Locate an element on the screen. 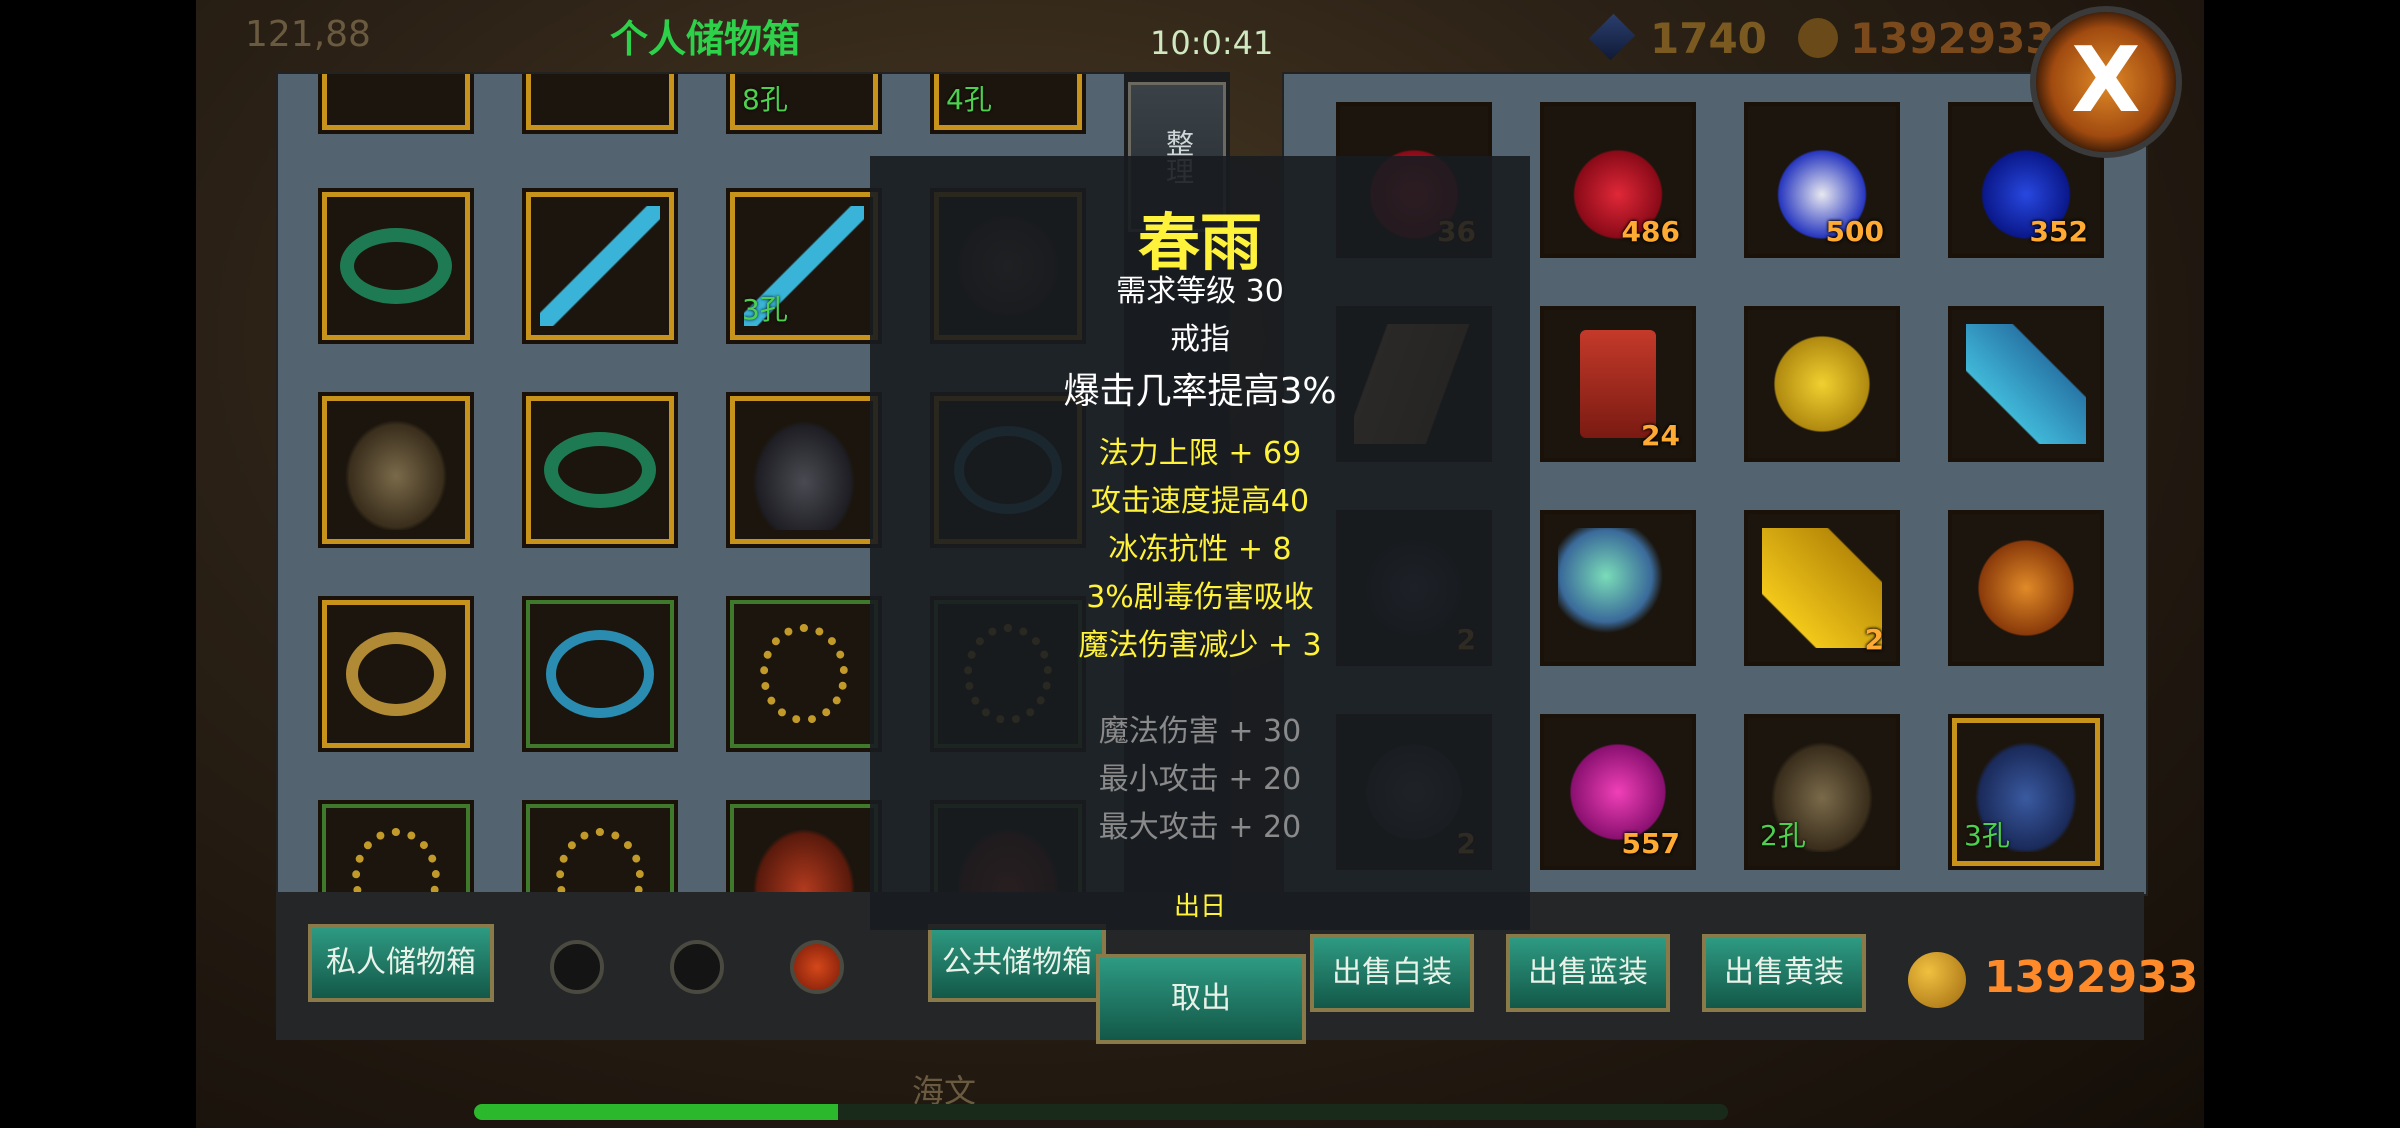 Image resolution: width=2400 pixels, height=1128 pixels. storage-slot: 3孔 is located at coordinates (804, 266).